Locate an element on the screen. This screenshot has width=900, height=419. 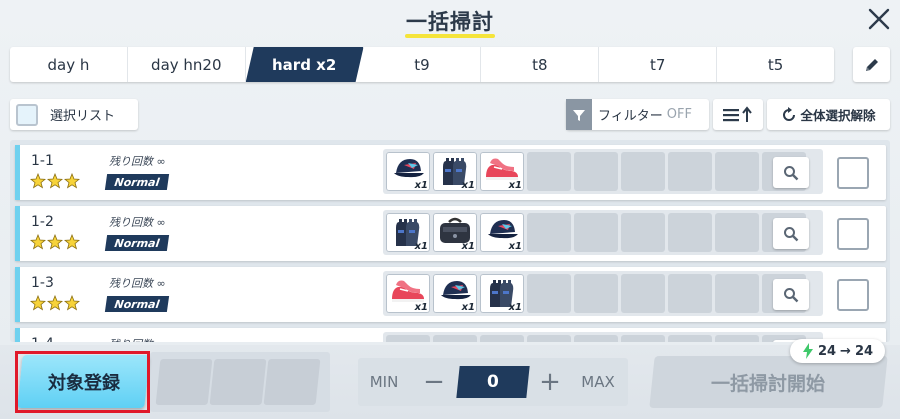
increment-button: + is located at coordinates (550, 382).